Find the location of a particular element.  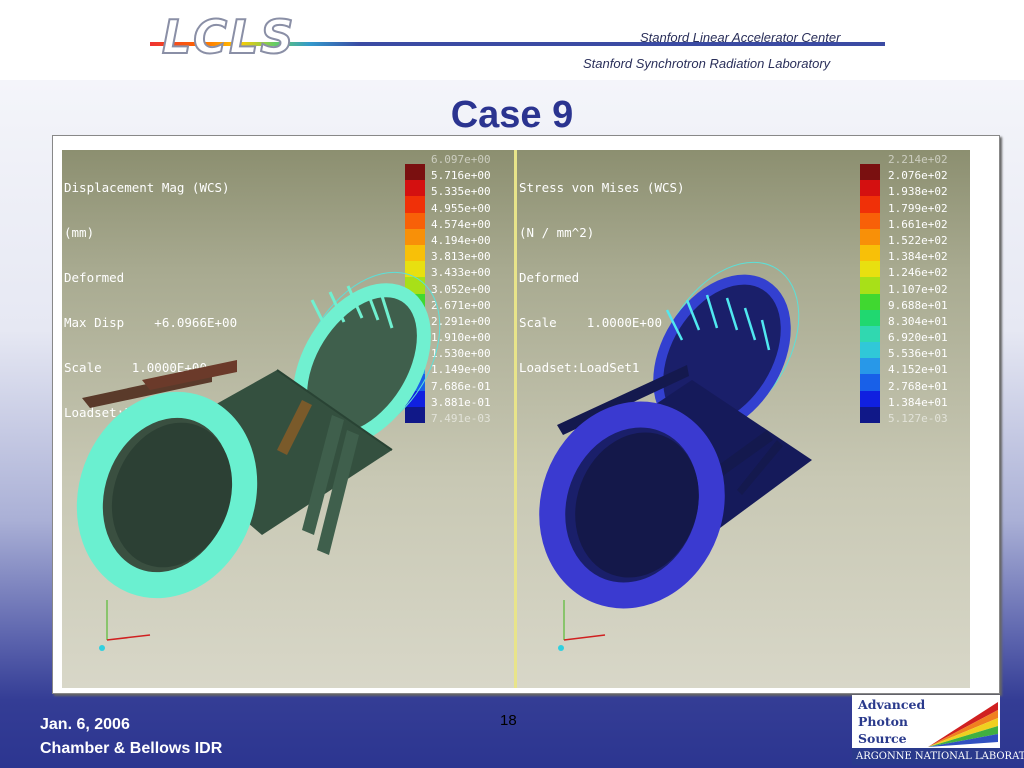

aps-line3: Source is located at coordinates (882, 738).